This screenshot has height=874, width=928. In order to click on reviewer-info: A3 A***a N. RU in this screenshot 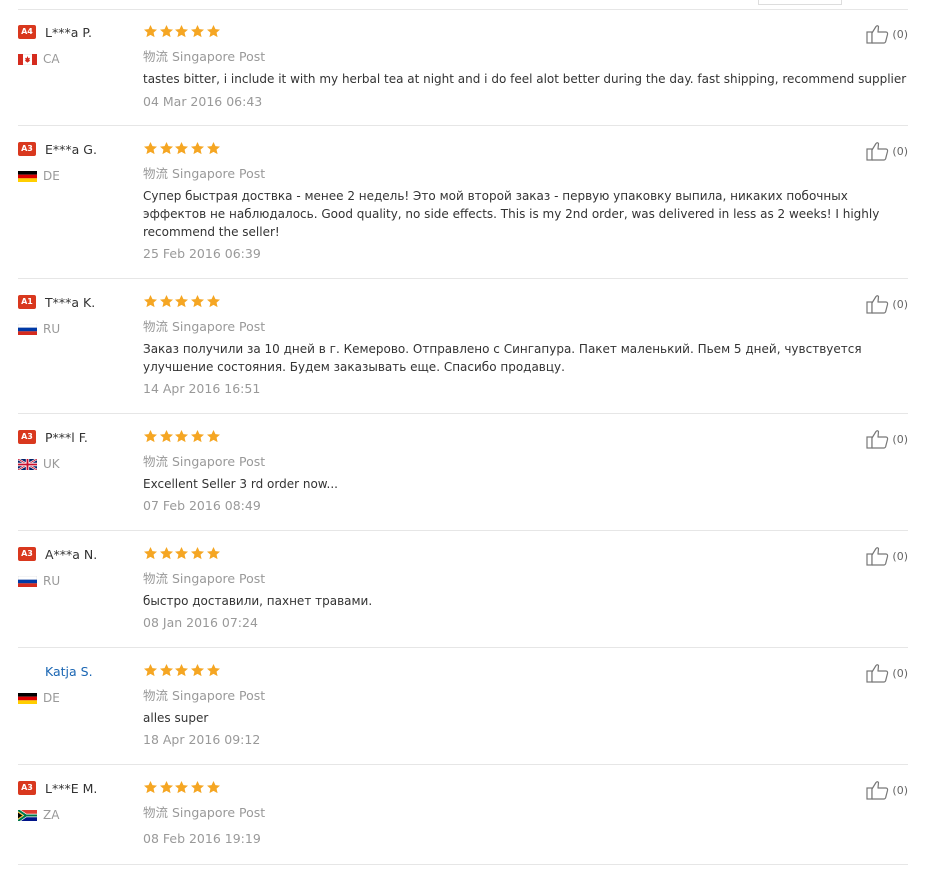, I will do `click(78, 567)`.